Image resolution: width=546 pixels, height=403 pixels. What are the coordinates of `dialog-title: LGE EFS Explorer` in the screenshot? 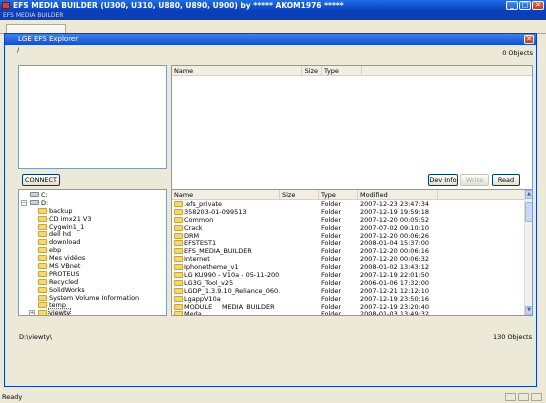 It's located at (48, 39).